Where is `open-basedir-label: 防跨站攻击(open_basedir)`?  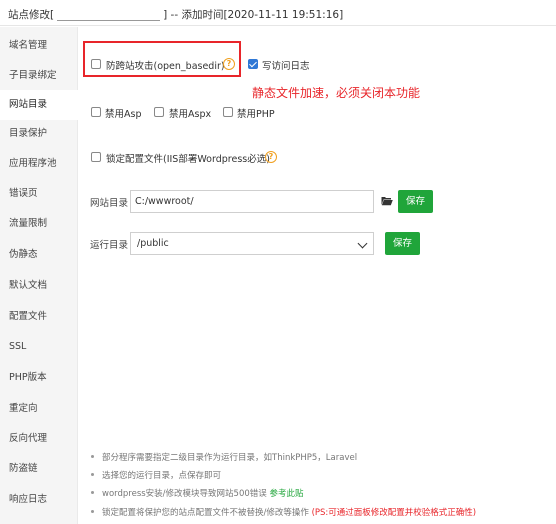
open-basedir-label: 防跨站攻击(open_basedir) is located at coordinates (165, 66).